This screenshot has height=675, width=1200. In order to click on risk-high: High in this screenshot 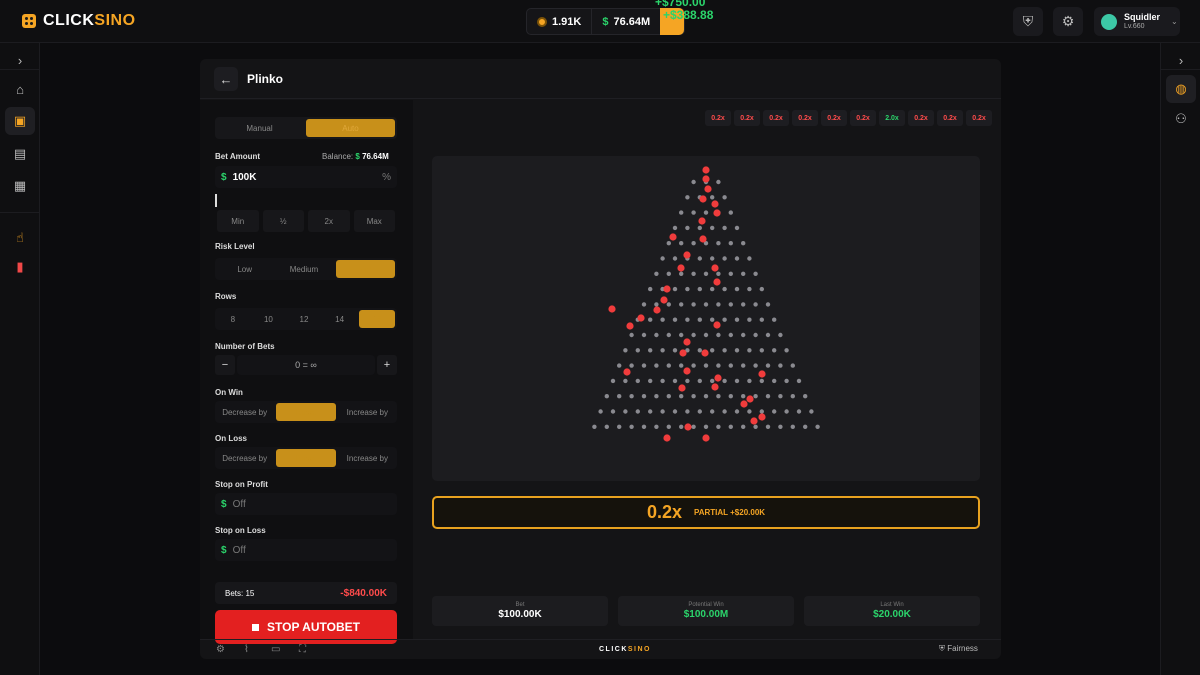, I will do `click(365, 269)`.